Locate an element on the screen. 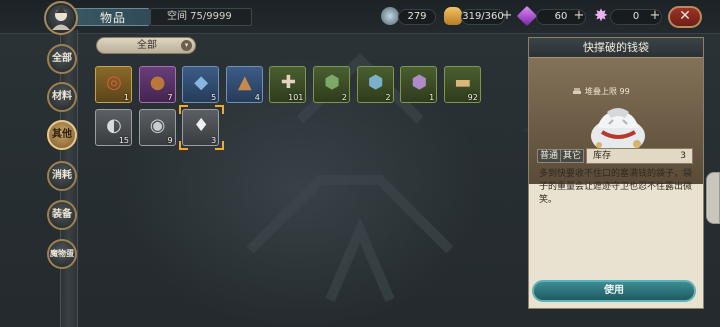 The image size is (720, 327). item-slot-silver-pouch: ◐ 15 is located at coordinates (113, 127).